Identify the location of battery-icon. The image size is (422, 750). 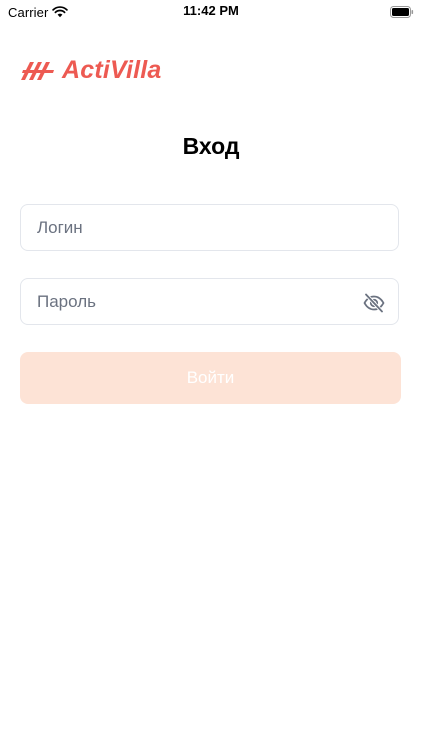
(402, 11).